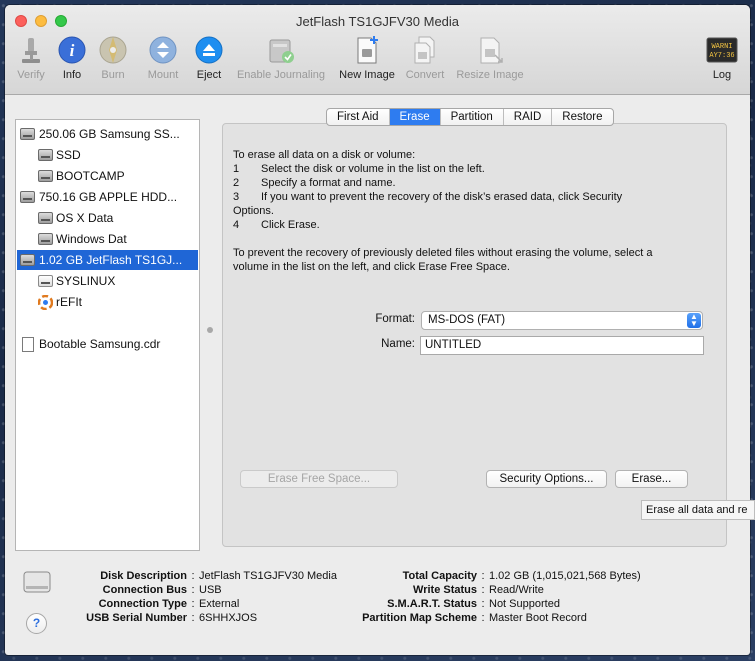 Image resolution: width=755 pixels, height=661 pixels. What do you see at coordinates (144, 590) in the screenshot?
I see `info-key: Connection Bus` at bounding box center [144, 590].